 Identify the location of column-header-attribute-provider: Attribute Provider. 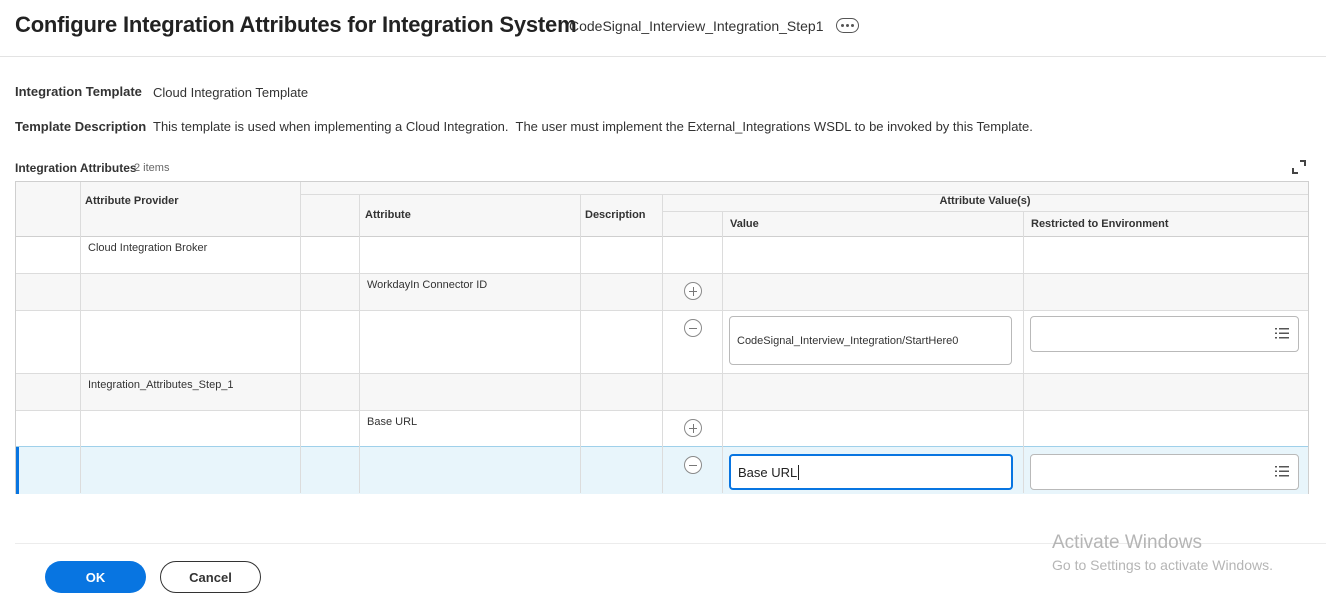
(132, 201).